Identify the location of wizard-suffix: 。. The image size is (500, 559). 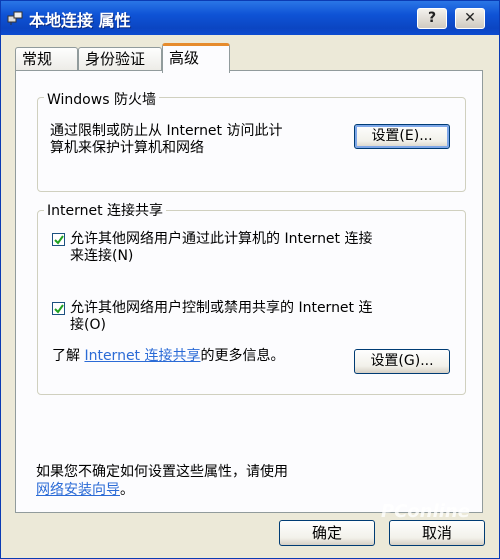
(127, 490).